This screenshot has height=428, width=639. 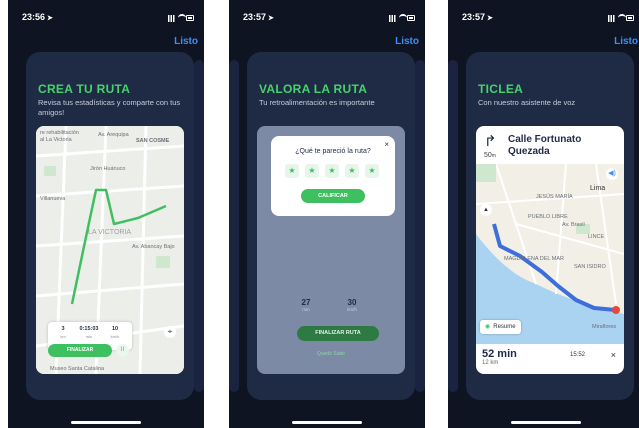 I want to click on map-label: Villanueva, so click(x=53, y=199).